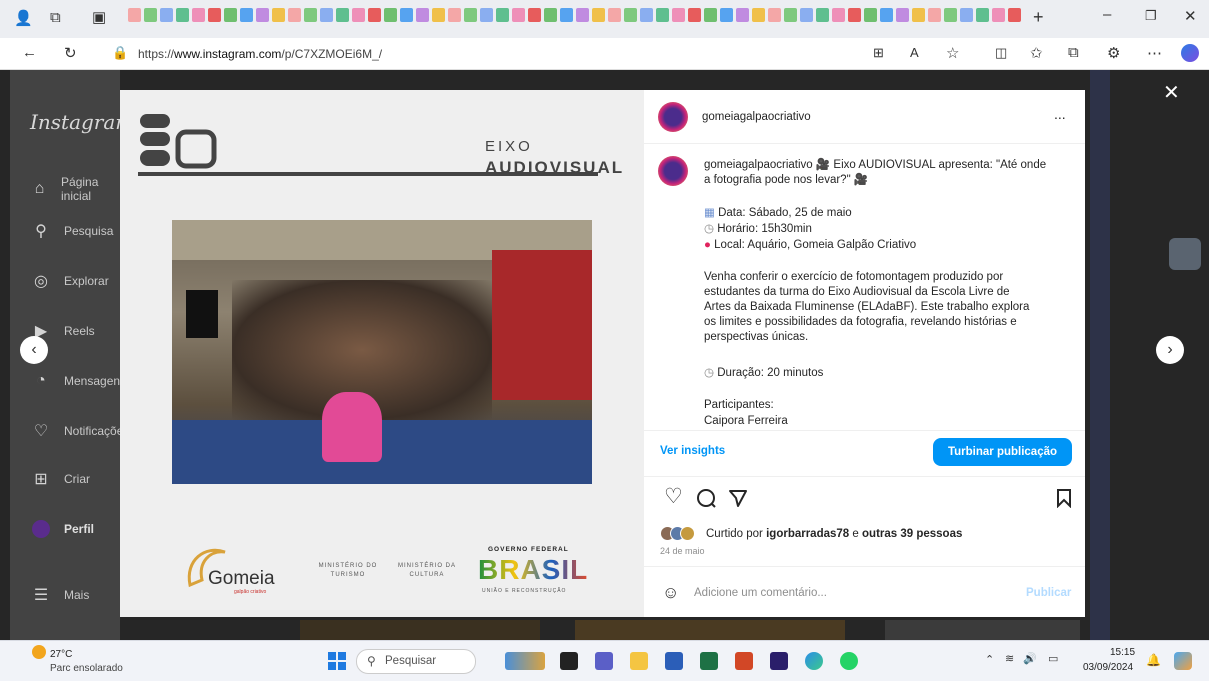 The height and width of the screenshot is (681, 1209). Describe the element at coordinates (72, 231) in the screenshot. I see `sidebar-item-search: ⚲ Pesquisa` at that location.